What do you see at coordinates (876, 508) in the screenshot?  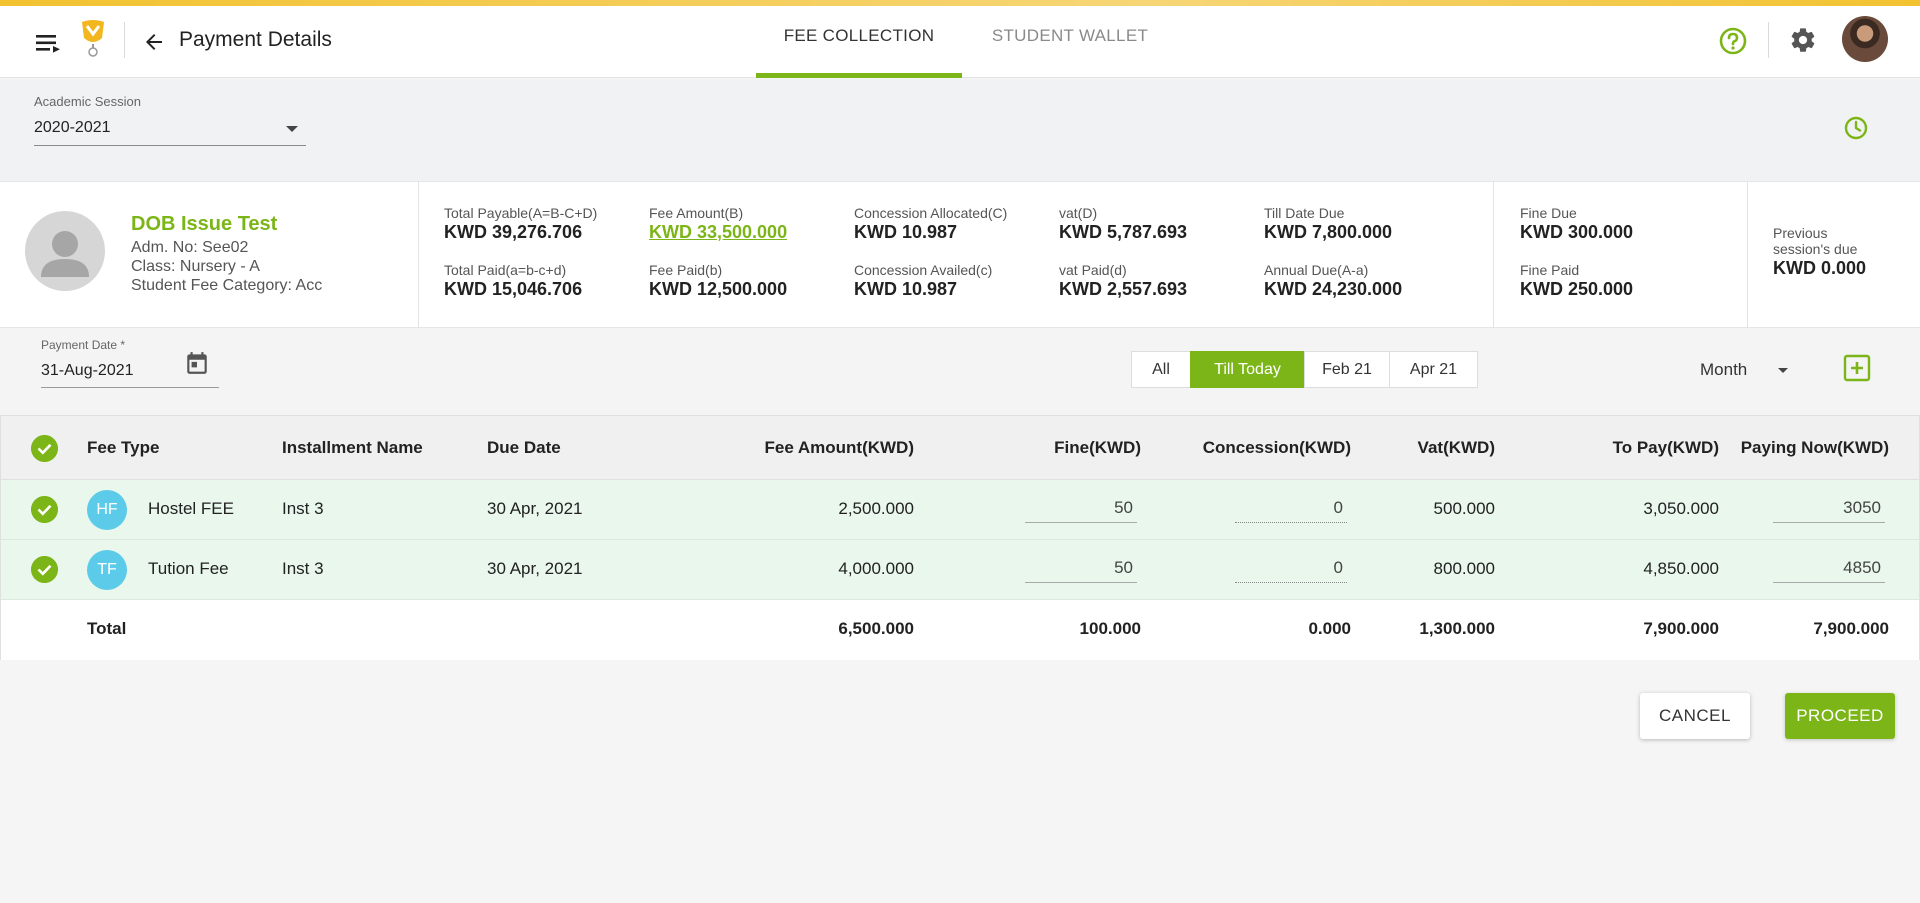 I see `fee-amount: 2,500.000` at bounding box center [876, 508].